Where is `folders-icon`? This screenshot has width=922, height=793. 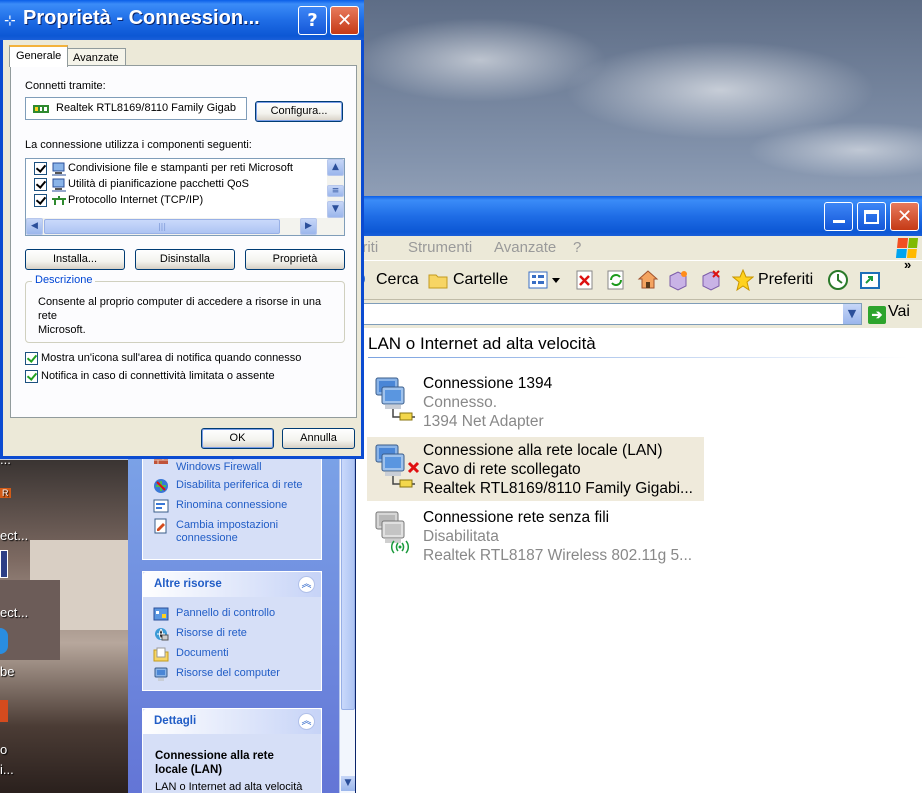
folders-icon is located at coordinates (438, 280).